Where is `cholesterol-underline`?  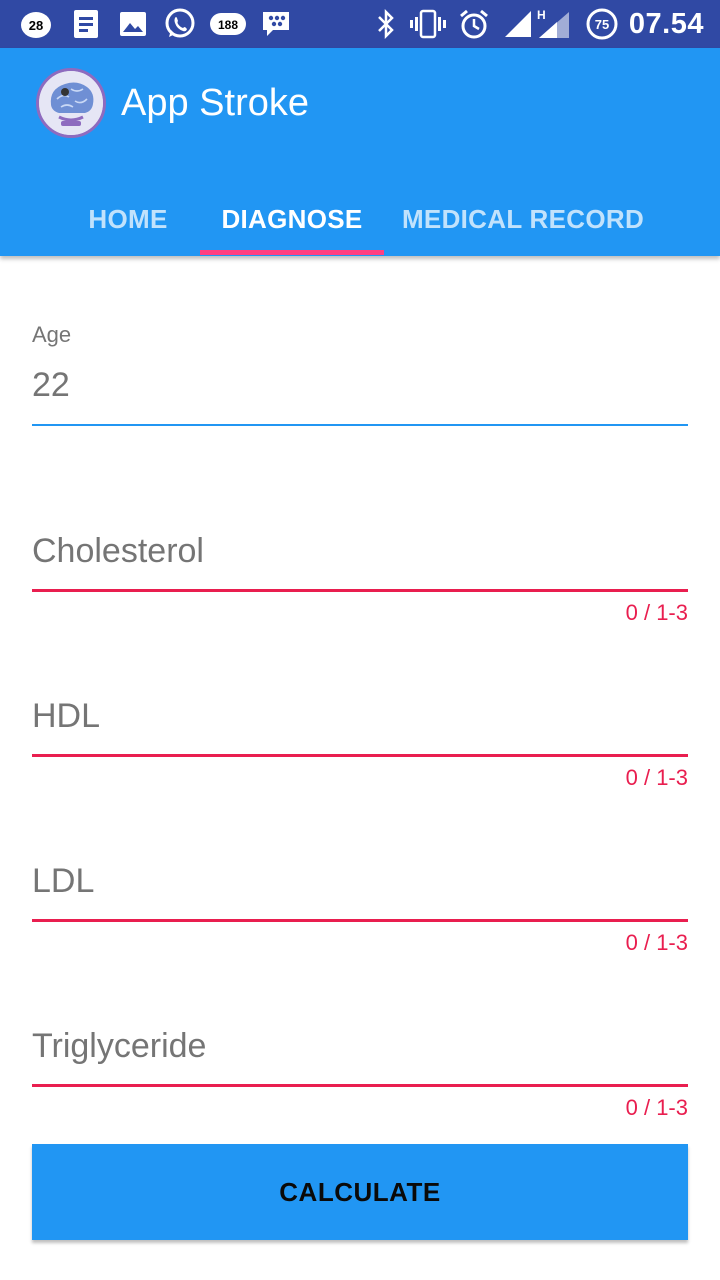 cholesterol-underline is located at coordinates (360, 590).